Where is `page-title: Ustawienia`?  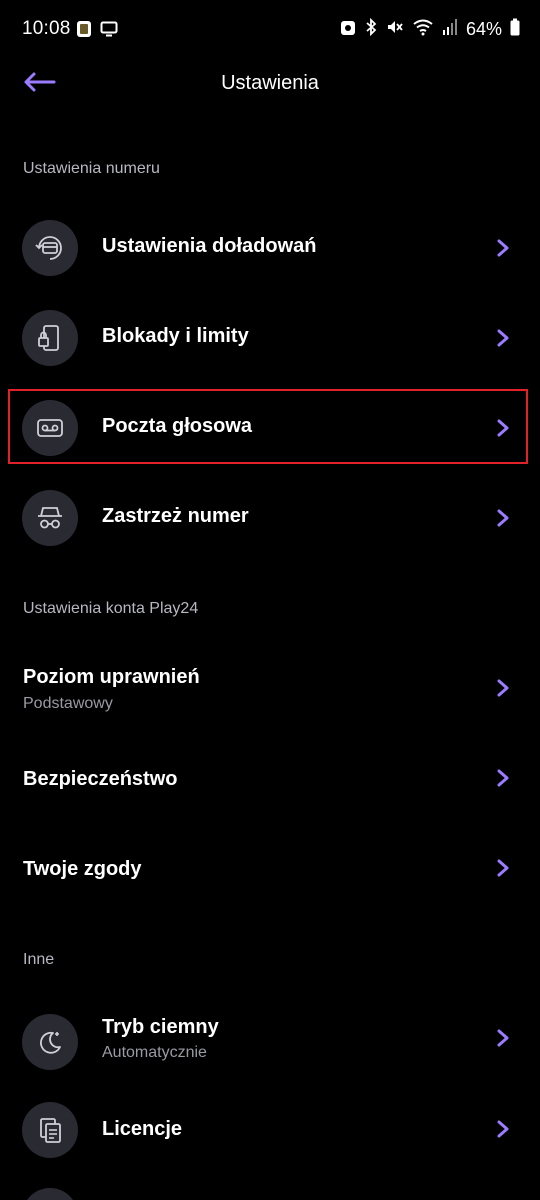 page-title: Ustawienia is located at coordinates (270, 83).